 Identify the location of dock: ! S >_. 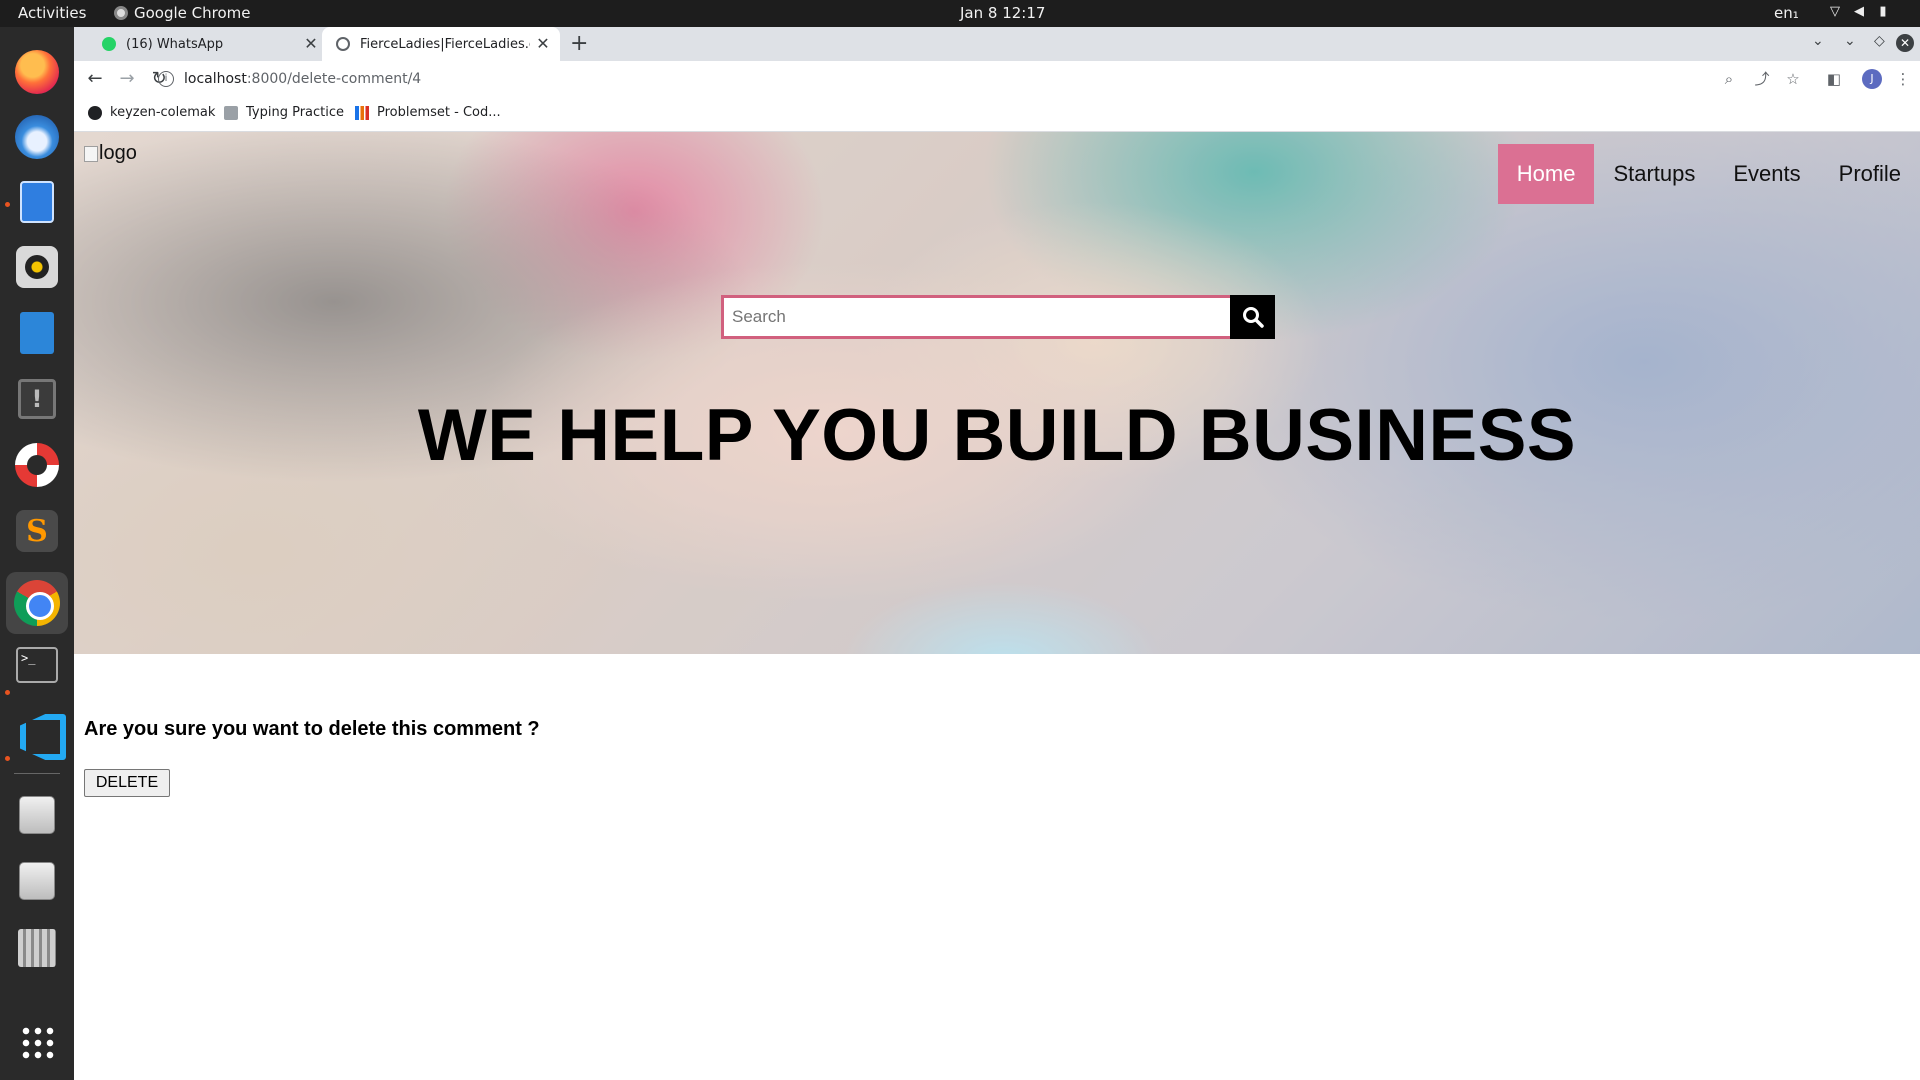
(37, 553).